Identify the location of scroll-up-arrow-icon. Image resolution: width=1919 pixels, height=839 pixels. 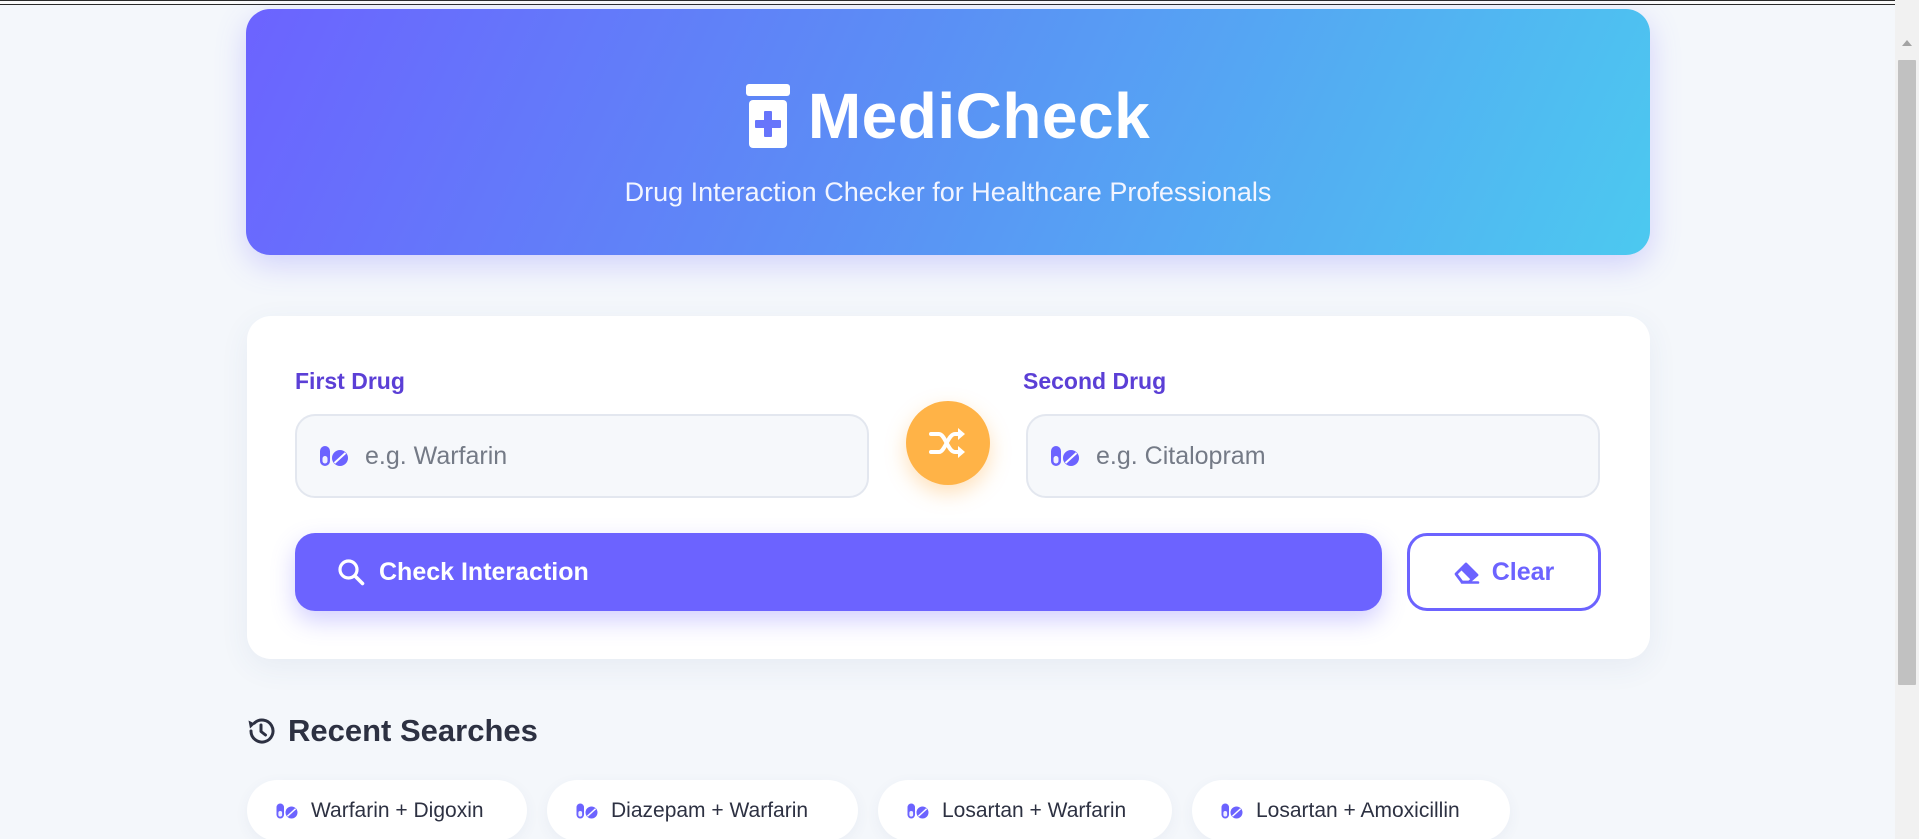
(1907, 43).